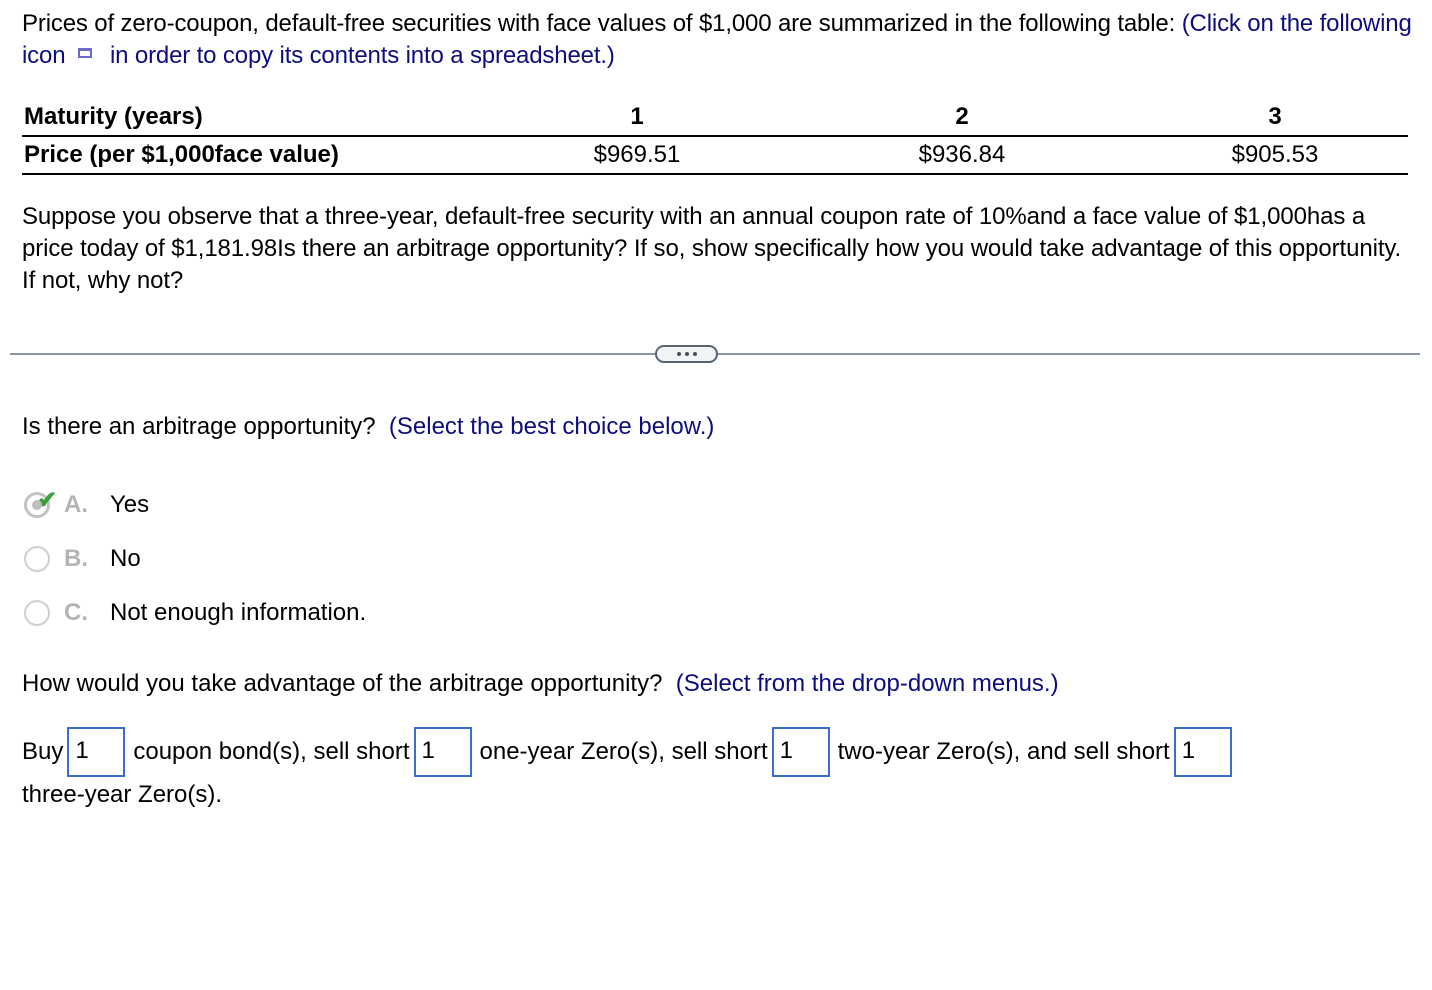 The width and height of the screenshot is (1432, 990). I want to click on choice-b: B. No, so click(82, 559).